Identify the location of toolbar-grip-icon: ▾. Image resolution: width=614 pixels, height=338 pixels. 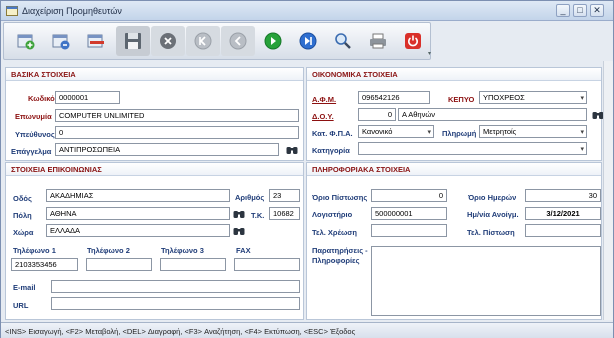
(431, 54).